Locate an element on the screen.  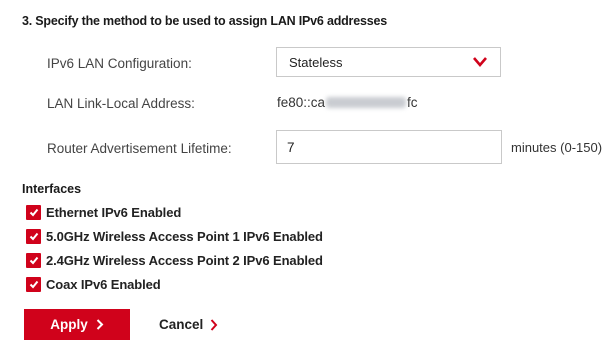
checkbox-ethernet is located at coordinates (33, 212).